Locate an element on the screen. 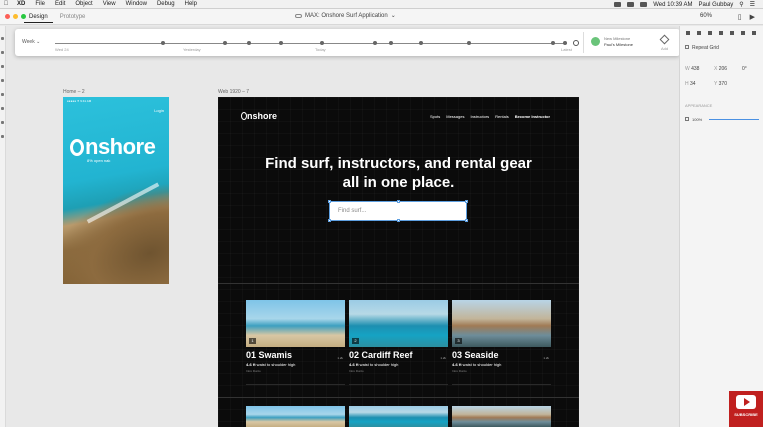  add-milestone-icon is located at coordinates (664, 39).